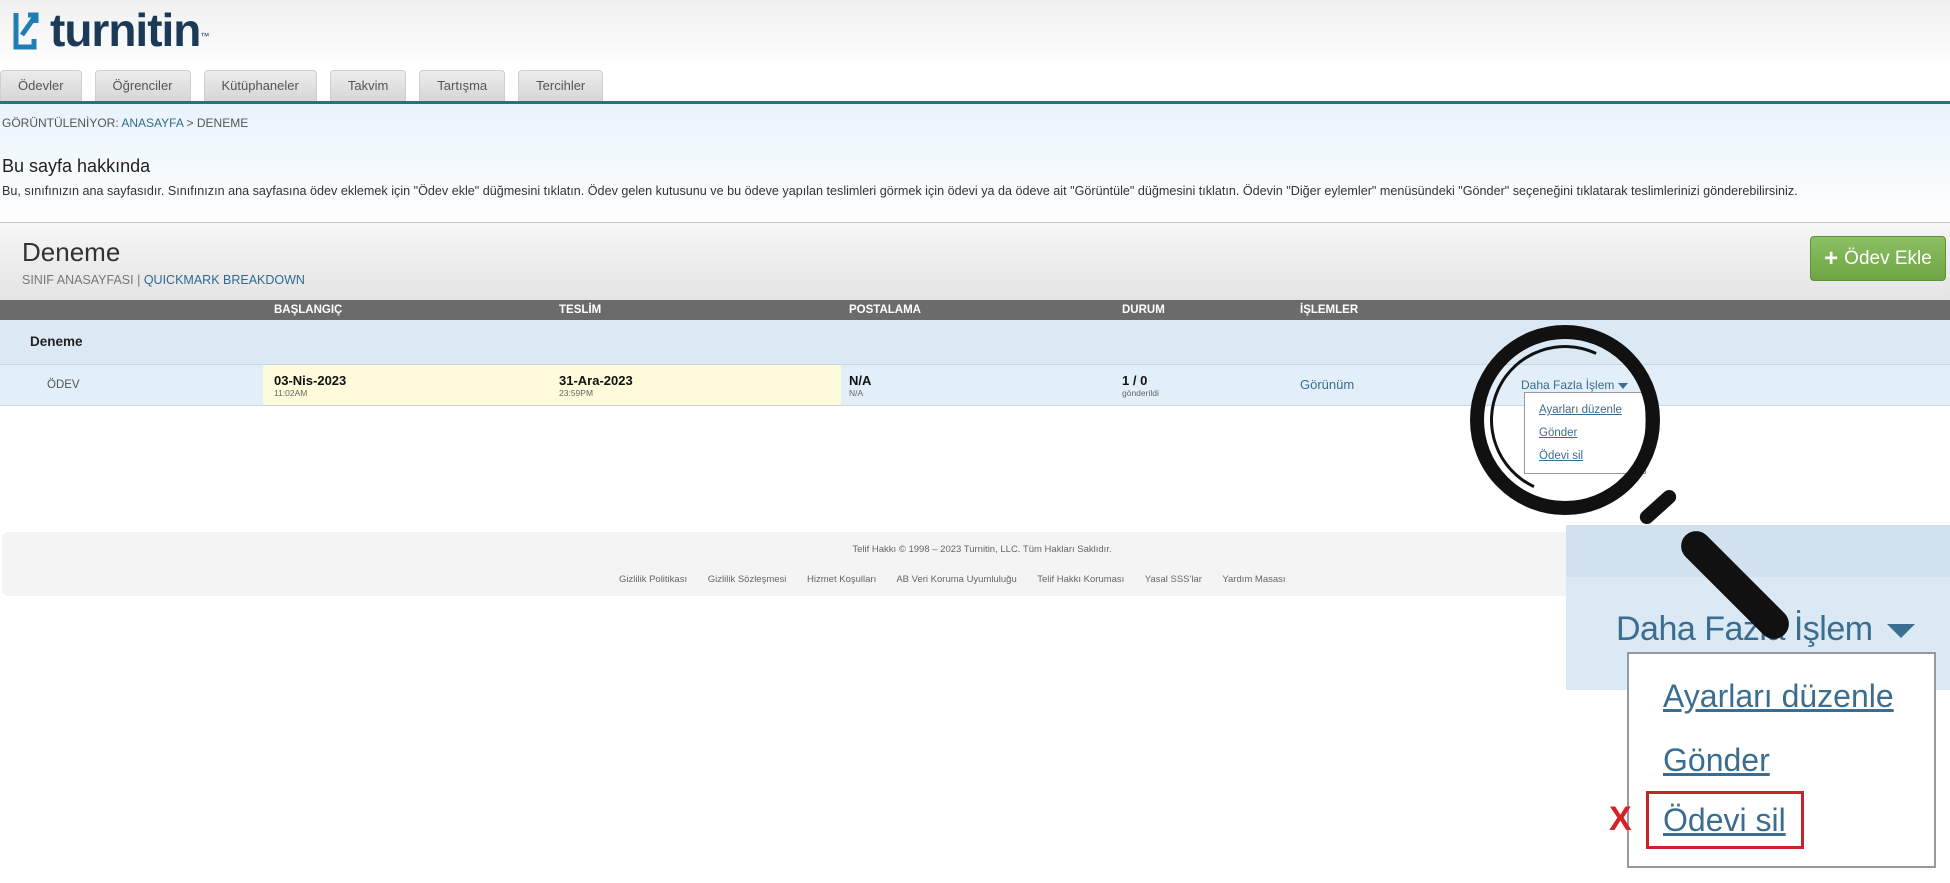 Image resolution: width=1950 pixels, height=883 pixels. I want to click on breadcrumb: GÖRÜNTÜLENİYOR: ANASAYFA > DENEME, so click(125, 123).